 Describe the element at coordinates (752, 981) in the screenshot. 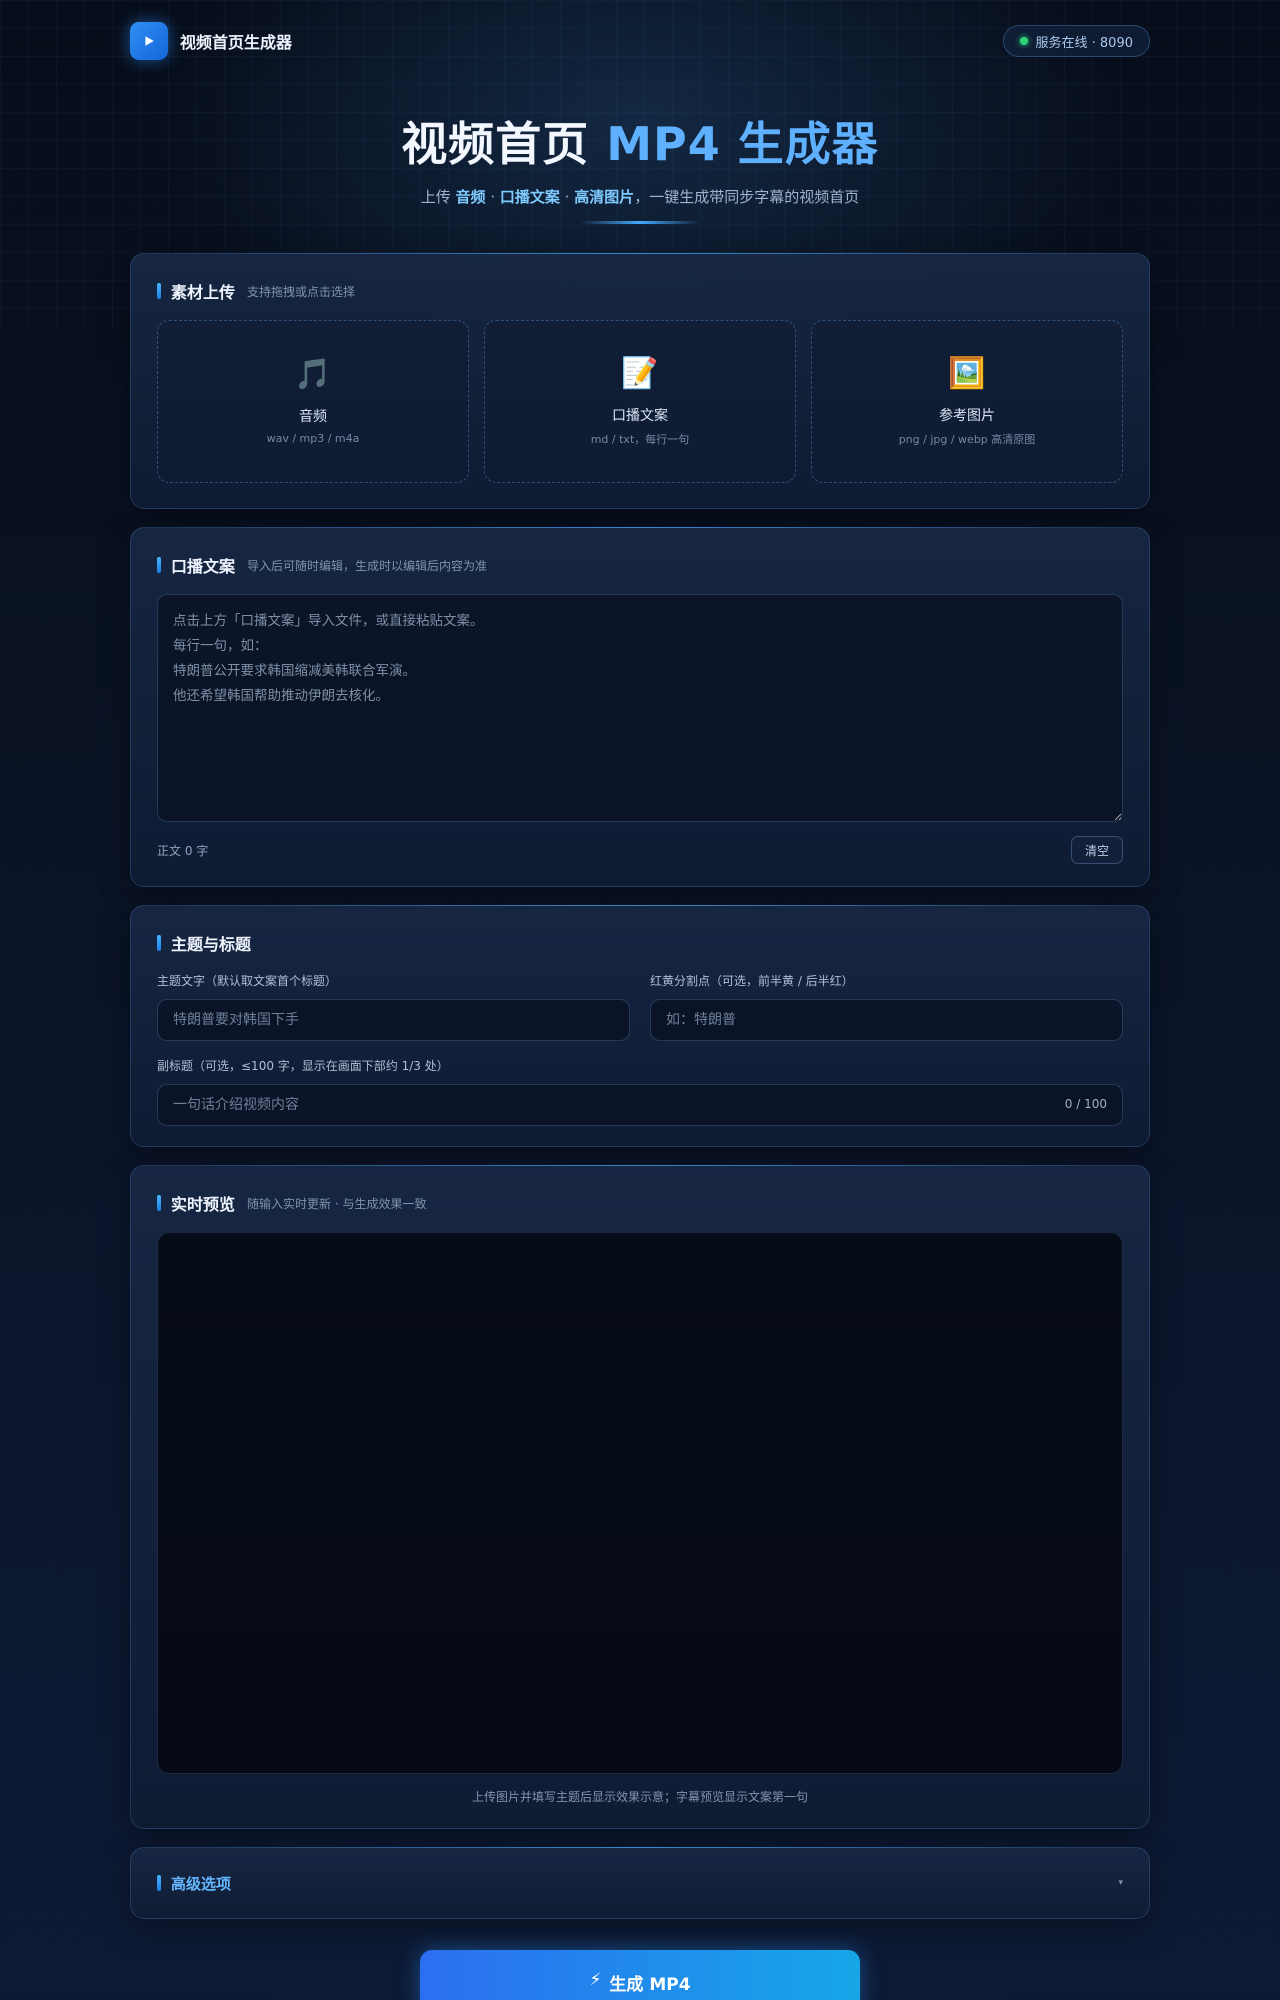

I see `field-label: 红黄分割点（可选，前半黄 / 后半红）` at that location.